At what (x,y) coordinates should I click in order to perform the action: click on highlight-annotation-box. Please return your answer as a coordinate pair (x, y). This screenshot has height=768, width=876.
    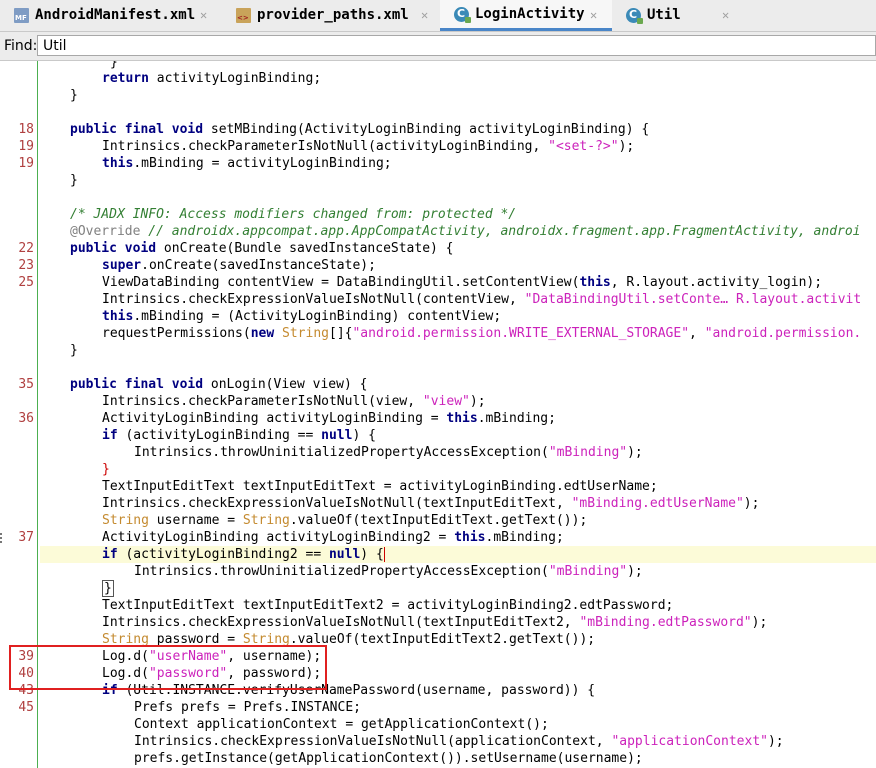
    Looking at the image, I should click on (168, 667).